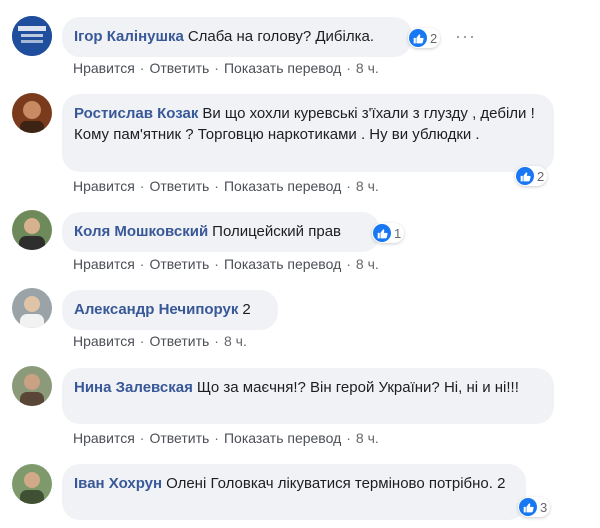 This screenshot has width=600, height=528. I want to click on comment-author: Ростислав Козак, so click(136, 113).